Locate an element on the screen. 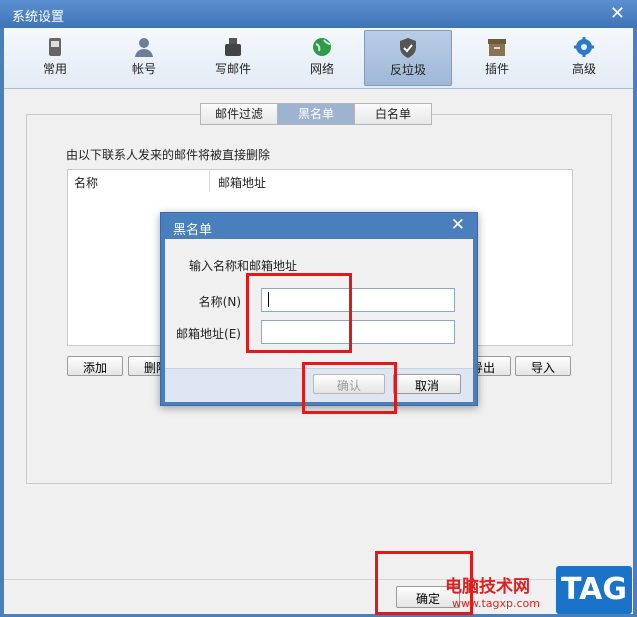  cancel-button: 取消 is located at coordinates (427, 384).